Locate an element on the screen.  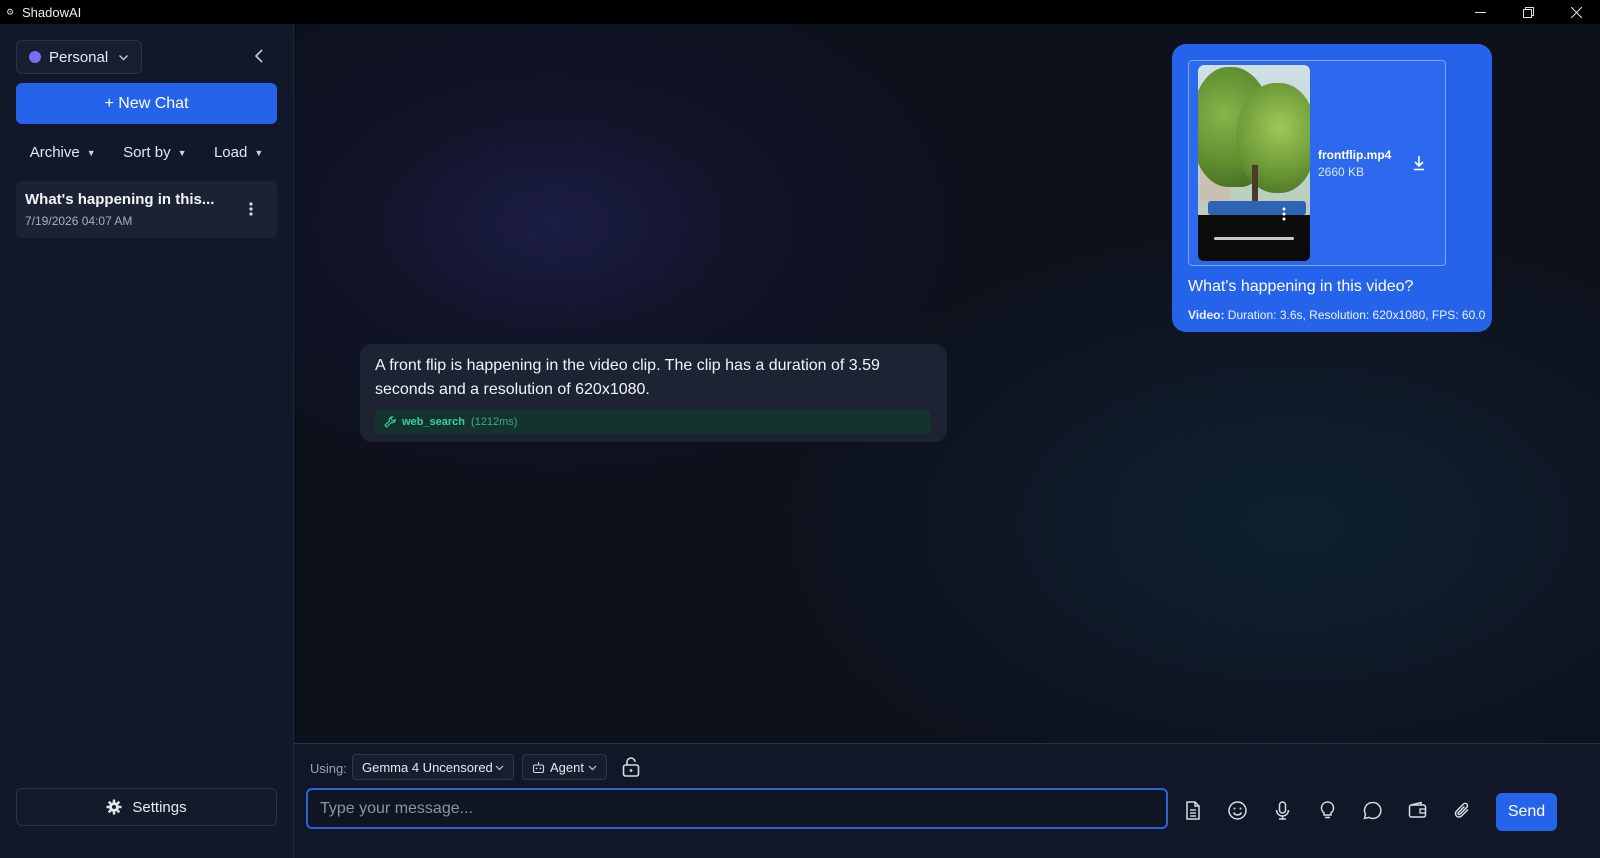
app-icon: ⚙ is located at coordinates (10, 12).